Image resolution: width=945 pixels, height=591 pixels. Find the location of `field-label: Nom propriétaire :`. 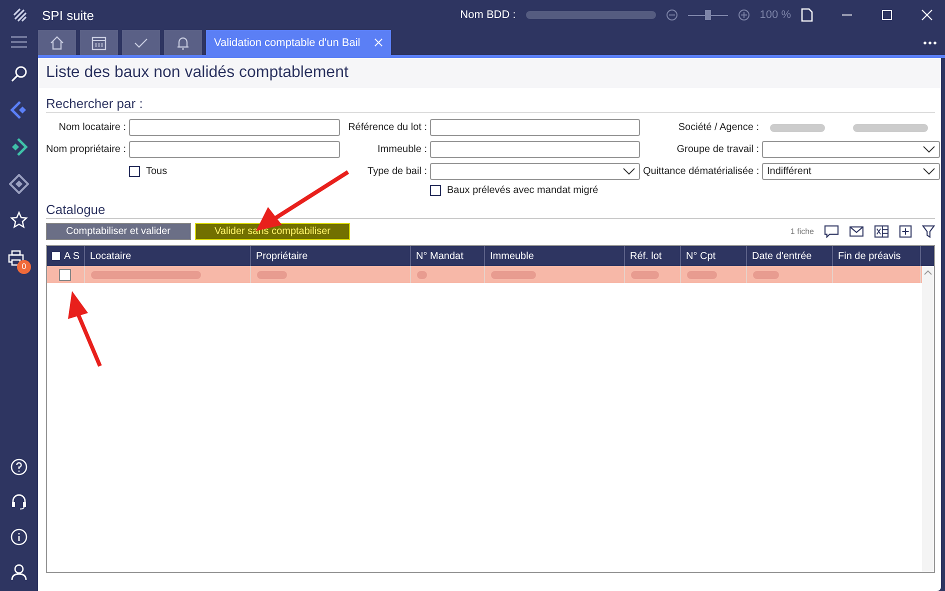

field-label: Nom propriétaire : is located at coordinates (86, 149).